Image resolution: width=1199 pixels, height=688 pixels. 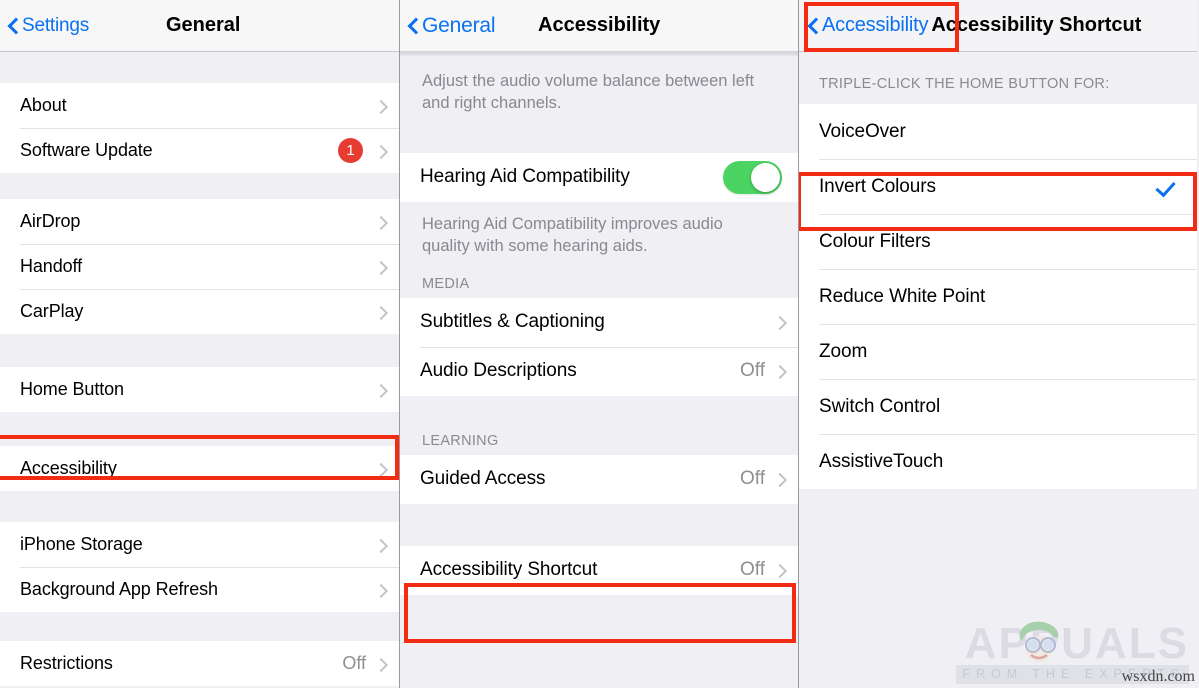 I want to click on option-colour-filters: Colour Filters, so click(x=998, y=241).